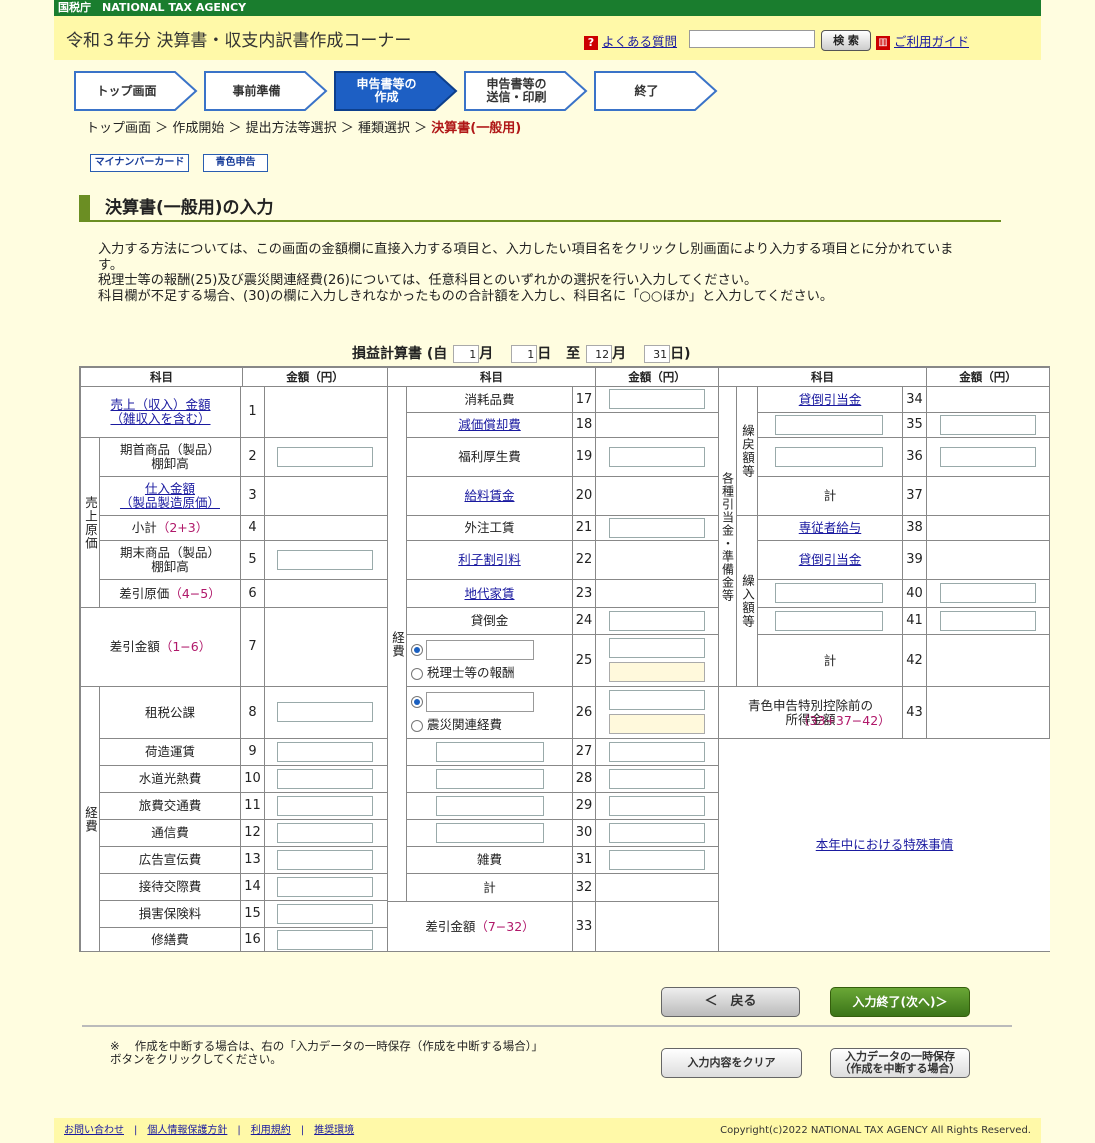 Image resolution: width=1095 pixels, height=1143 pixels. I want to click on item-43: 青色申告特別控除前の 所得金額 （33+37−42）, so click(811, 713).